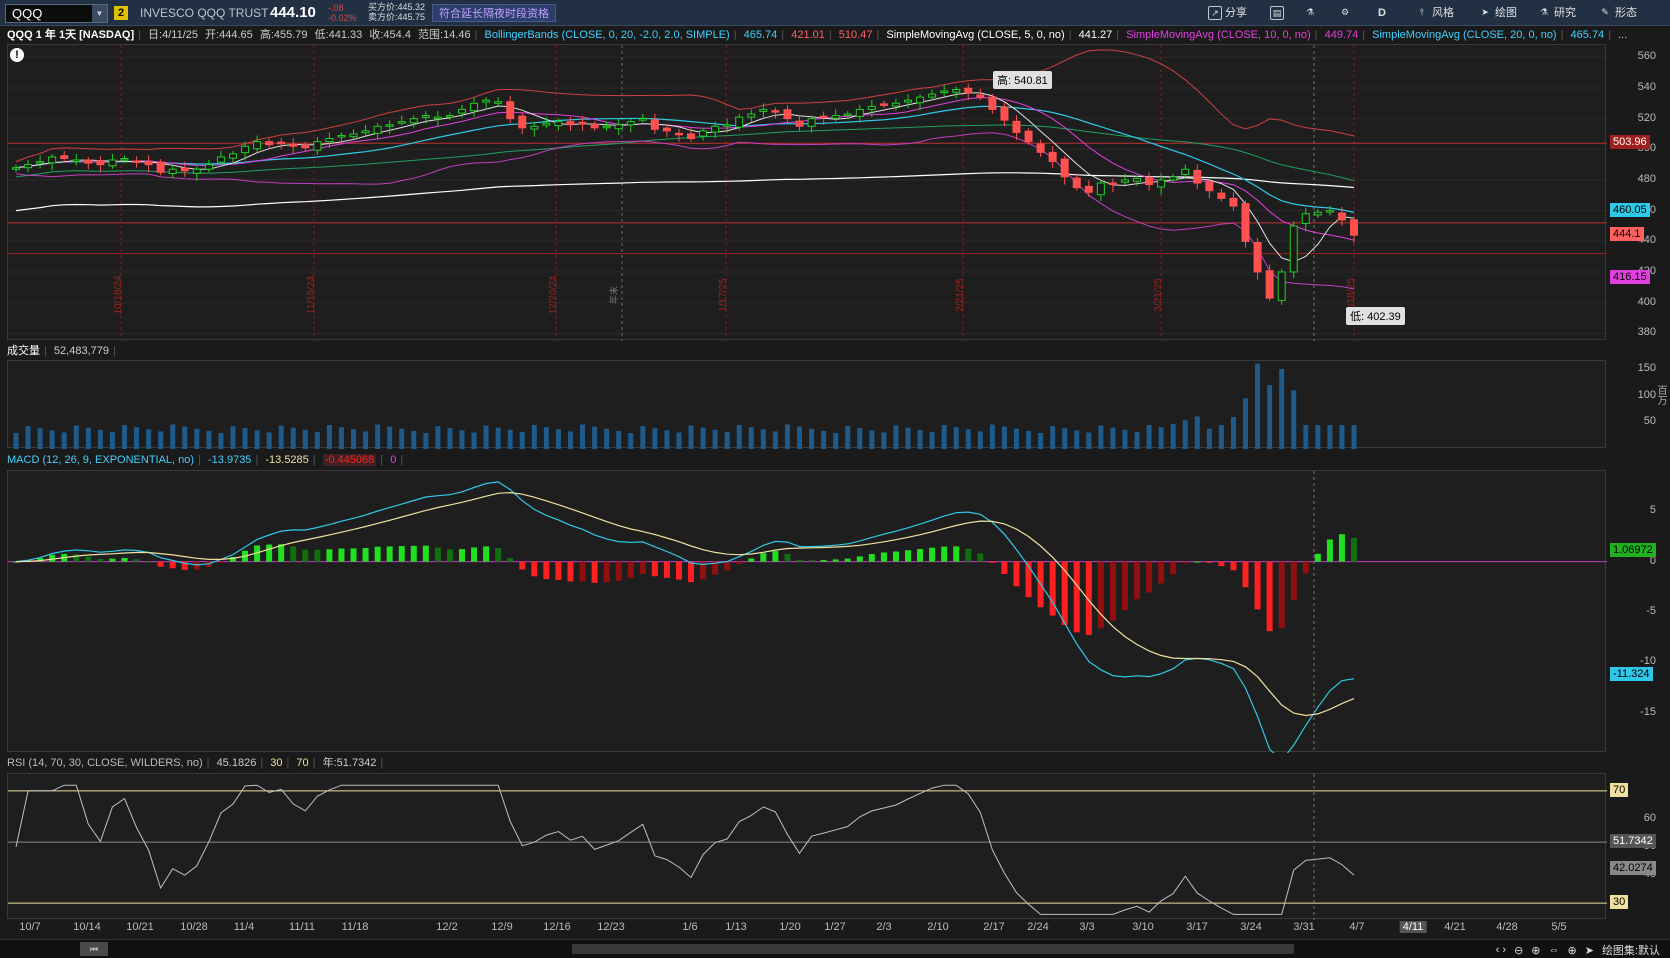 The width and height of the screenshot is (1670, 958). Describe the element at coordinates (1559, 927) in the screenshot. I see `date-axis-label: 5/5` at that location.